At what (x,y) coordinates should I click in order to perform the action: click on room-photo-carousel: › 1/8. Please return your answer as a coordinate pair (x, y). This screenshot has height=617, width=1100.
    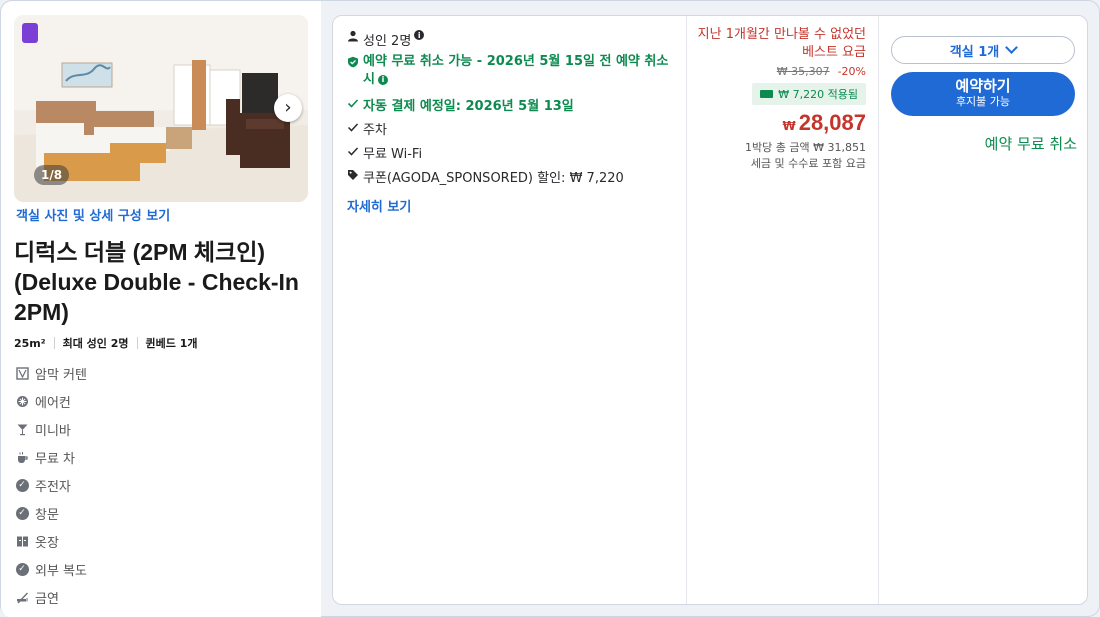
    Looking at the image, I should click on (161, 108).